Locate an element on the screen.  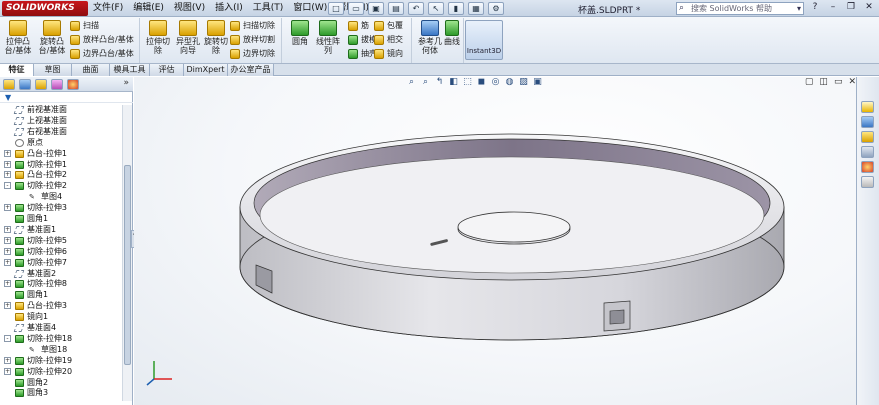
extrude-boss-button: 拉伸凸 台/基体 is located at coordinates (18, 37).